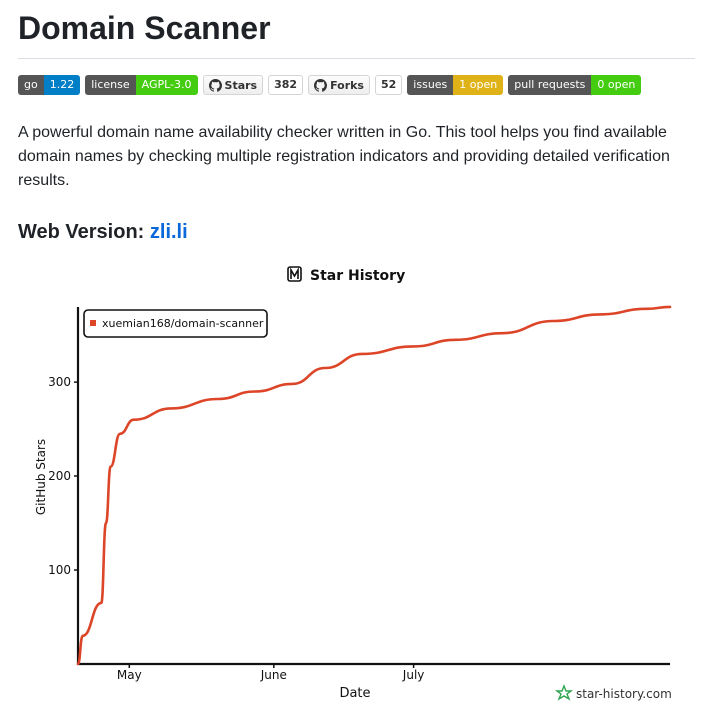  I want to click on web-version-label: Web Version:, so click(81, 232).